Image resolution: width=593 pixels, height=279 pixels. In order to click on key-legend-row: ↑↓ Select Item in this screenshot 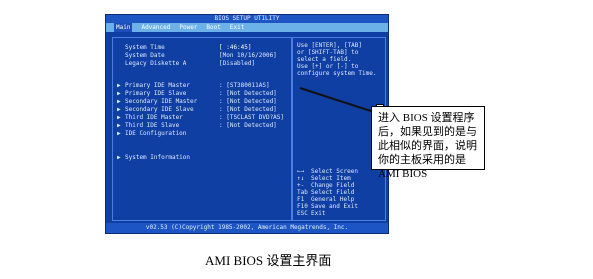, I will do `click(340, 178)`.